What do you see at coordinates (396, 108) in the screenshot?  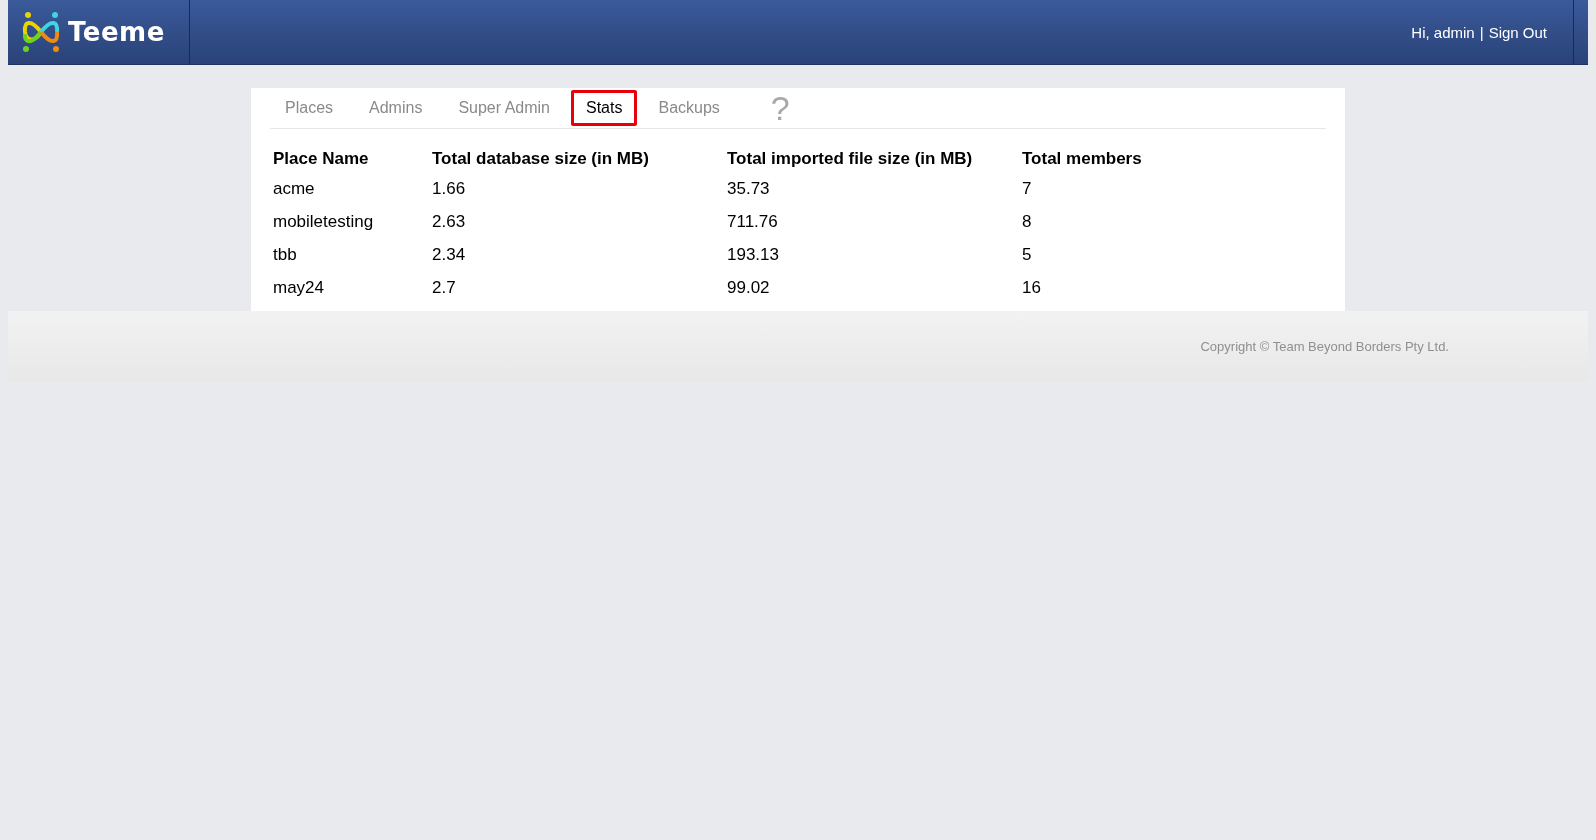 I see `tab: Admins` at bounding box center [396, 108].